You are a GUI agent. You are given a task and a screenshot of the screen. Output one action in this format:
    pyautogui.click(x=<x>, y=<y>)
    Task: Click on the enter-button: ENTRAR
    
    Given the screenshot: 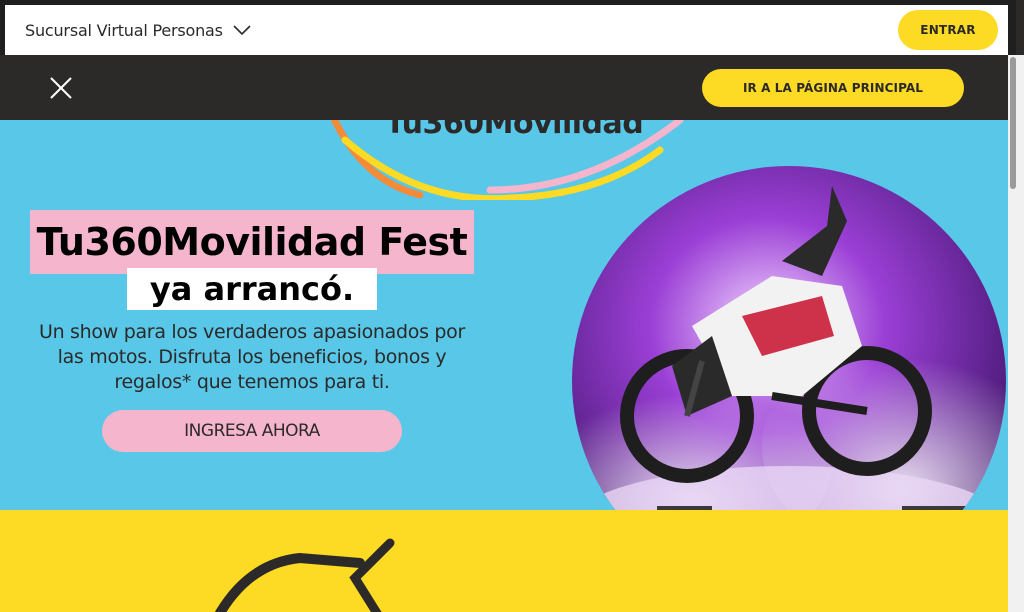 What is the action you would take?
    pyautogui.click(x=948, y=30)
    